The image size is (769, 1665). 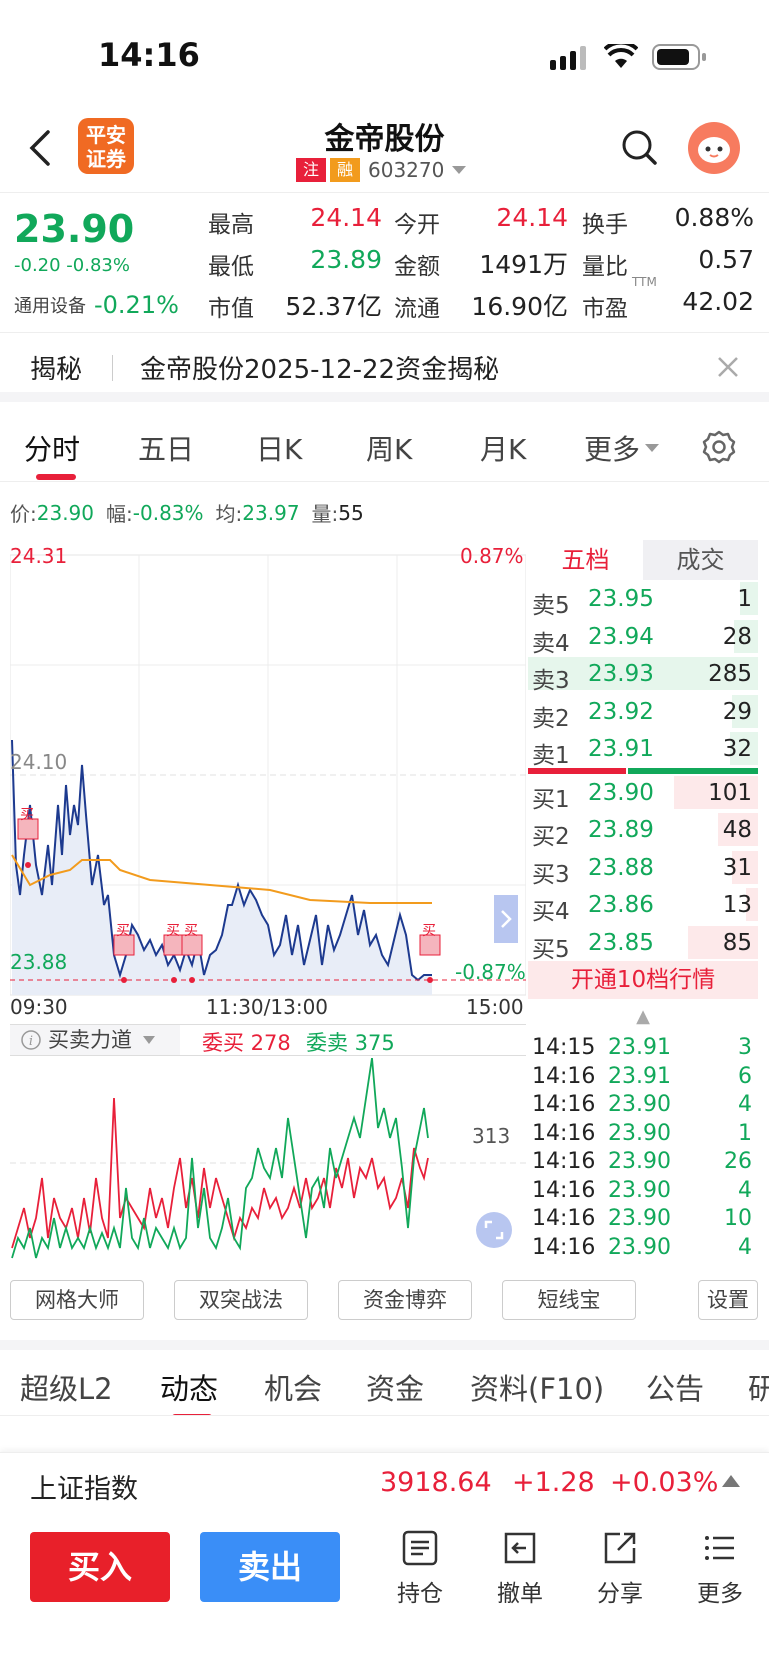 What do you see at coordinates (612, 449) in the screenshot?
I see `tab-more-label: 更多` at bounding box center [612, 449].